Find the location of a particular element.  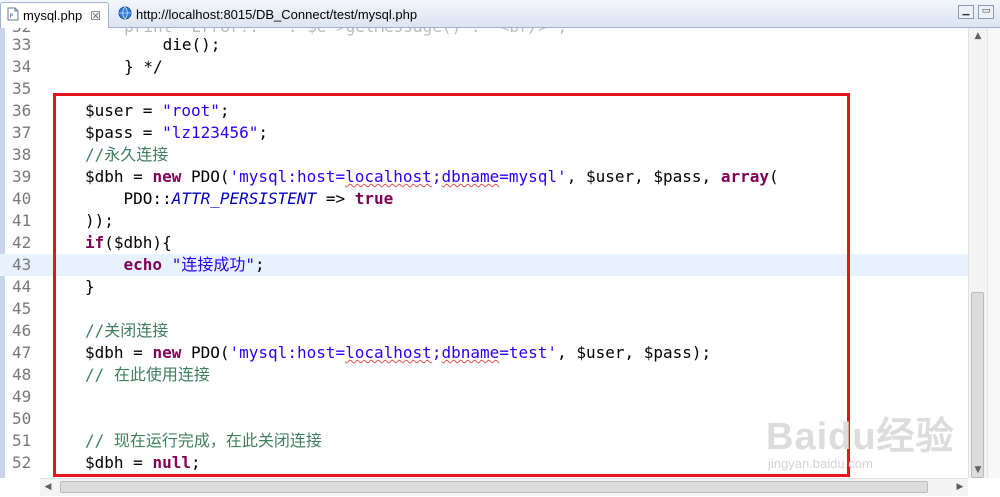

line-number: 51 is located at coordinates (22, 440).